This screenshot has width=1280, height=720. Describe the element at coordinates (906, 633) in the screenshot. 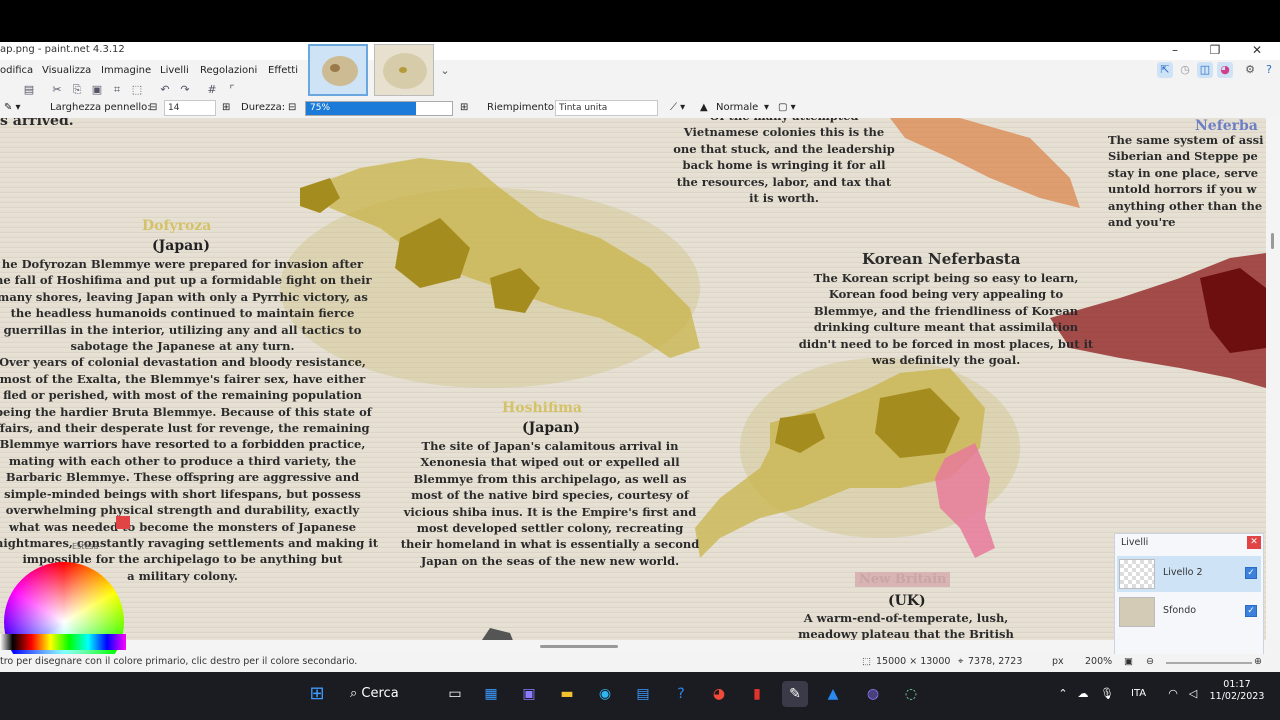

I see `description-line: meadowy plateau that the British` at that location.